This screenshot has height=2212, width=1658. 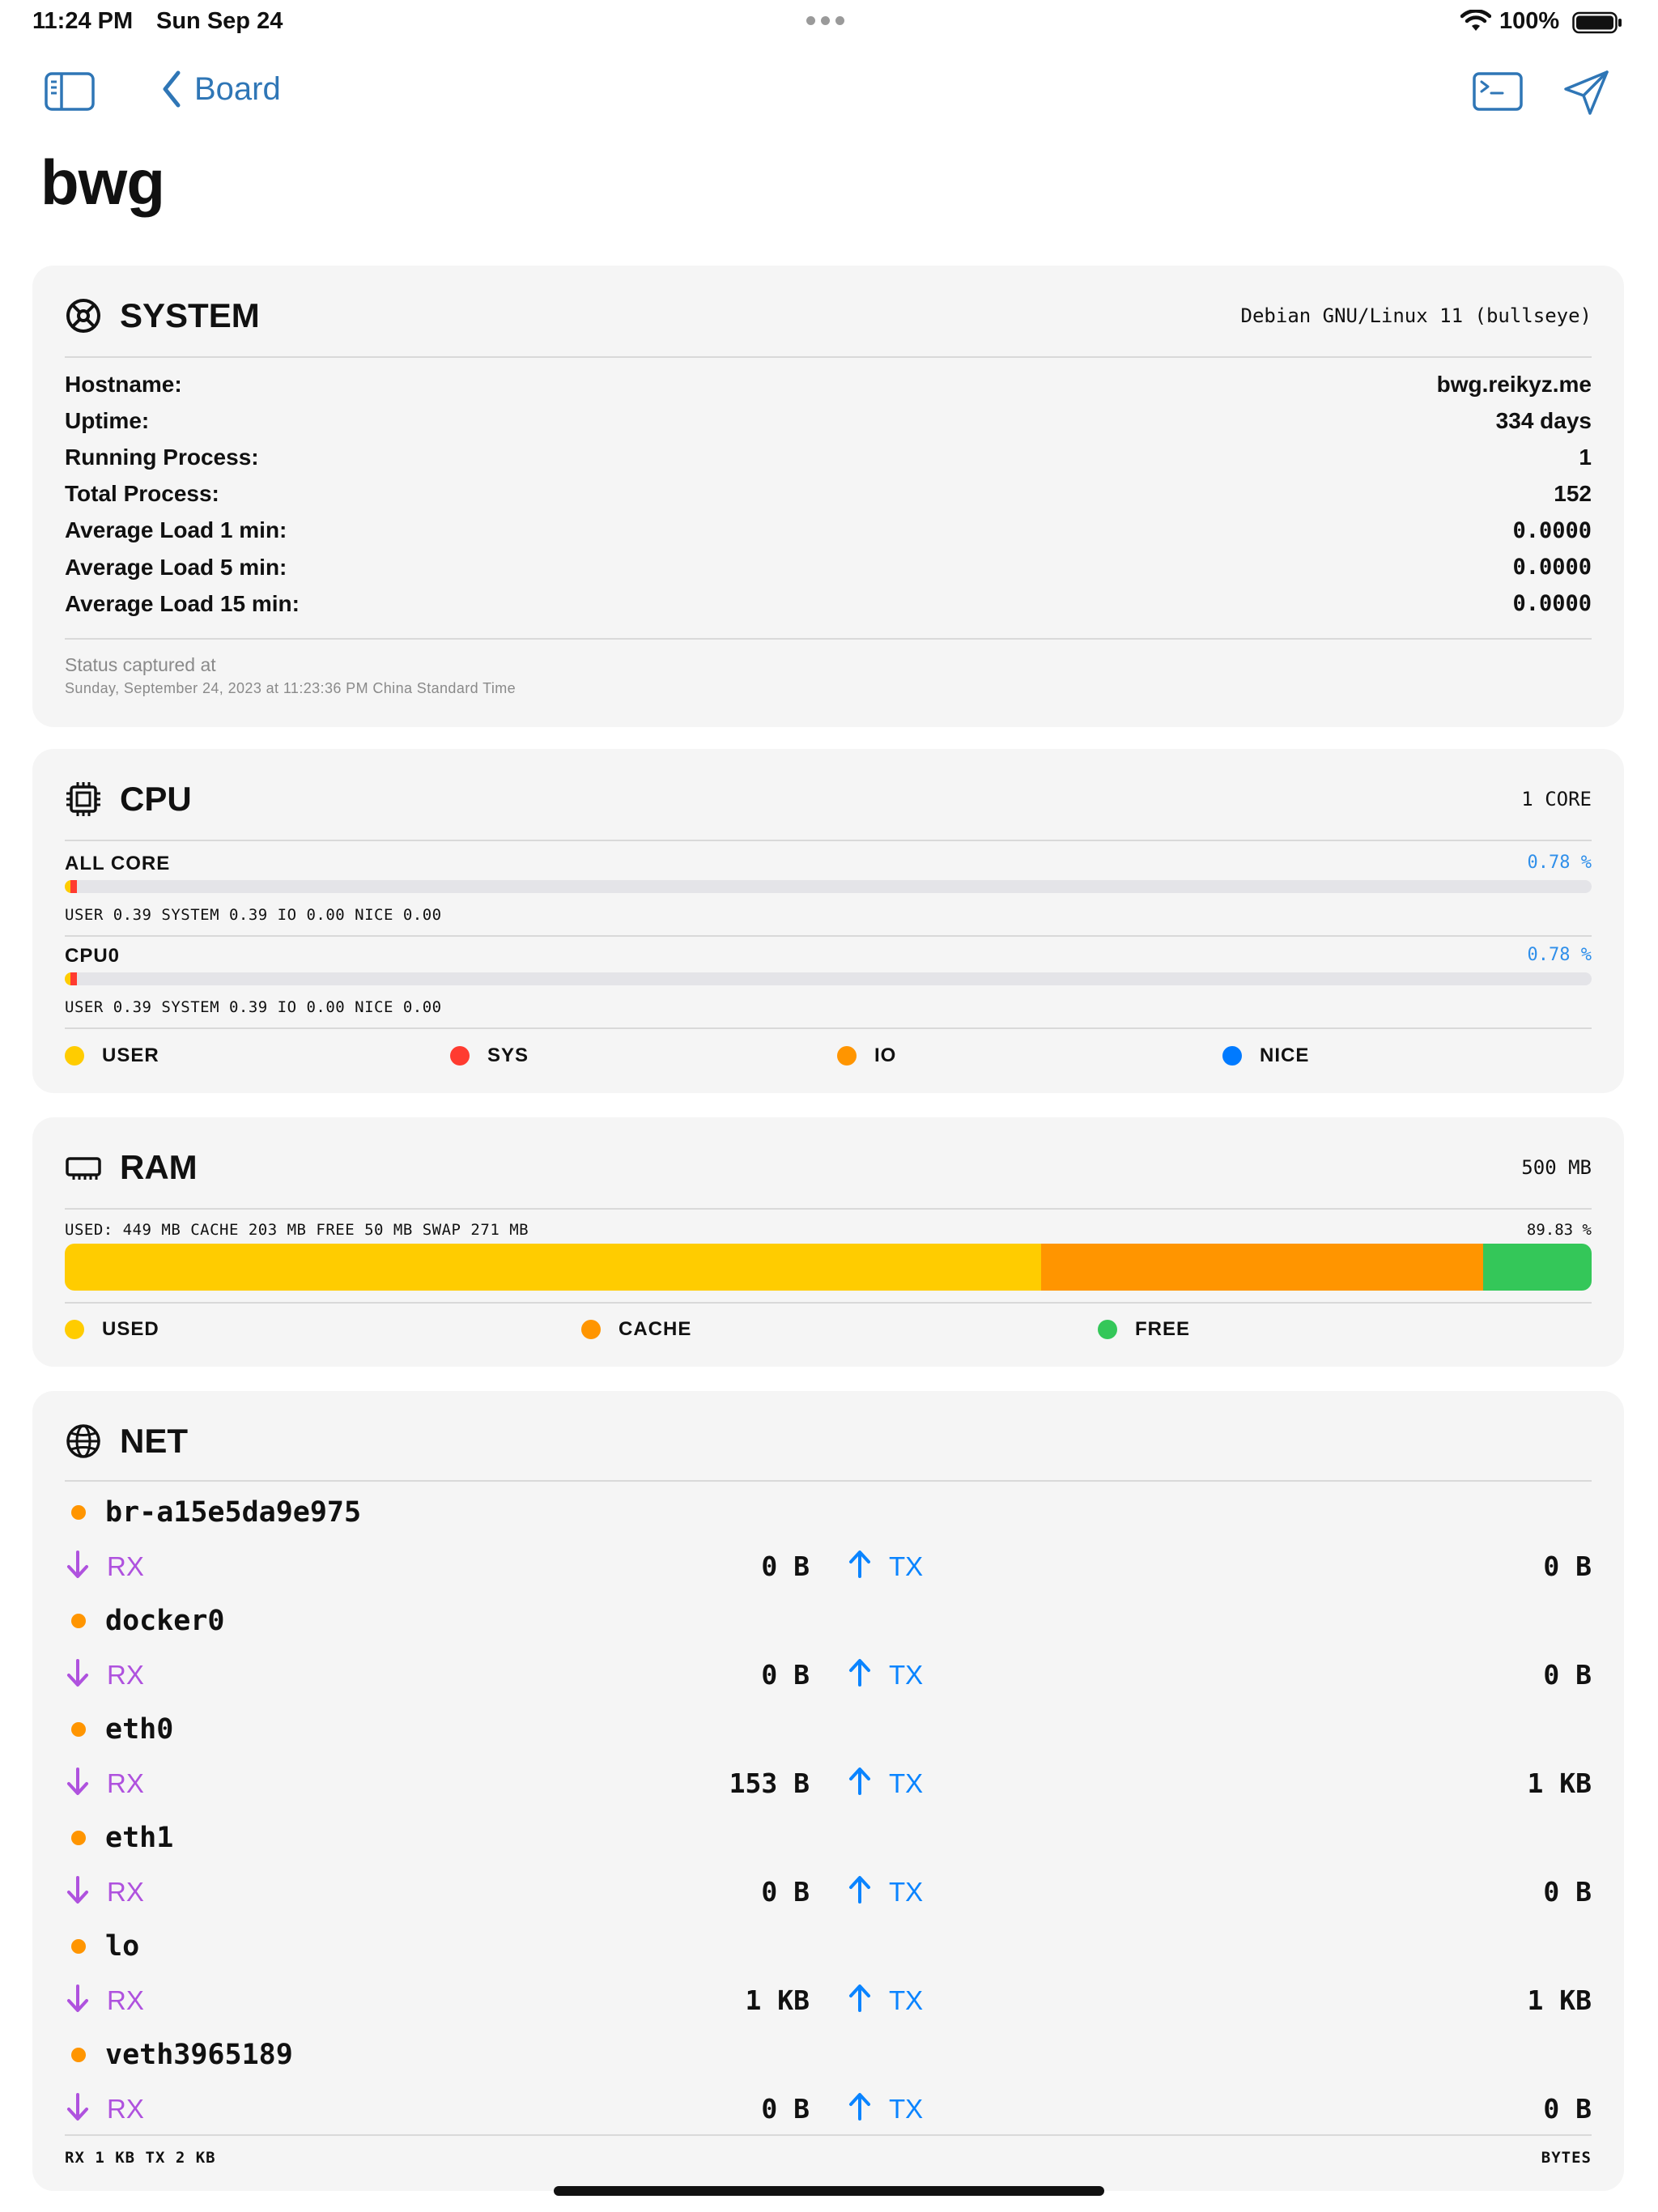 I want to click on system-info-label: Uptime:, so click(x=107, y=420).